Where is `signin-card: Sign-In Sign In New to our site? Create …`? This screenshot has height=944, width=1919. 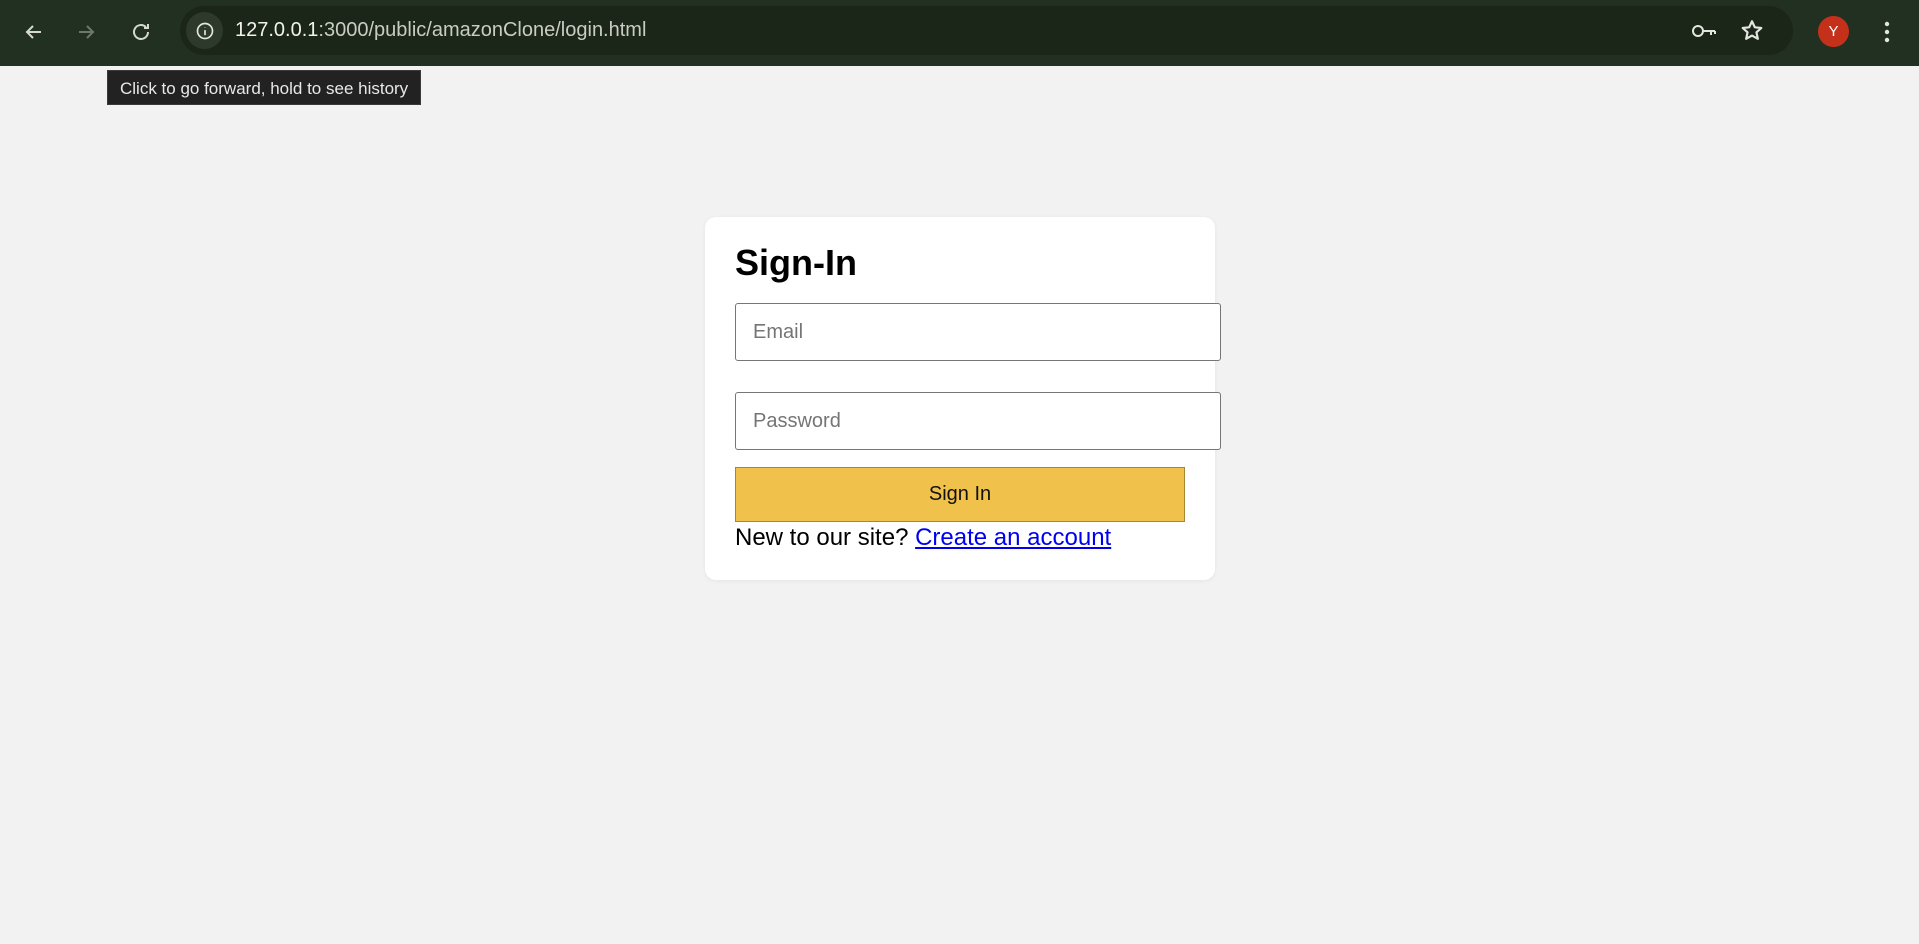
signin-card: Sign-In Sign In New to our site? Create … is located at coordinates (963, 398).